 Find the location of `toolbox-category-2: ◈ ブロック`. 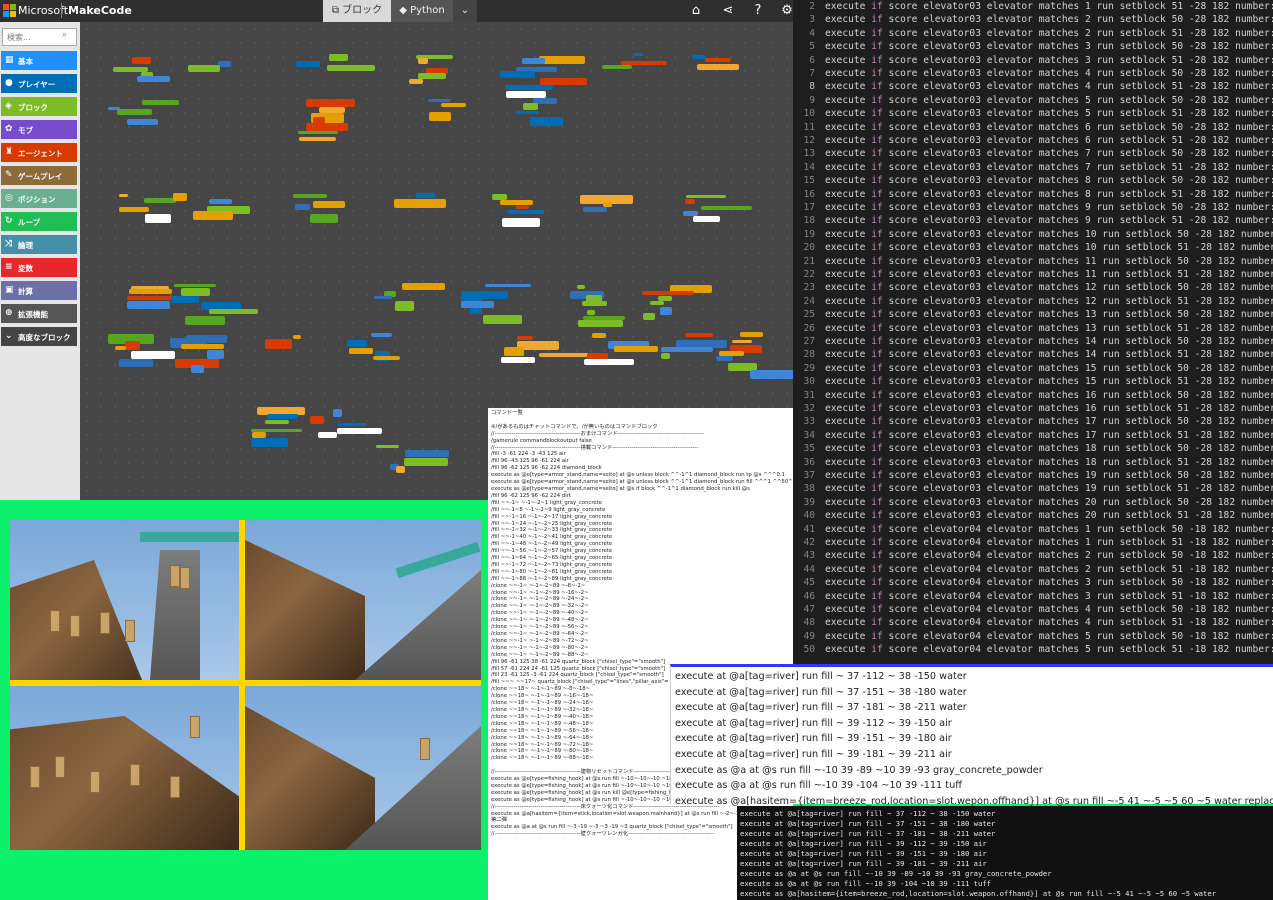

toolbox-category-2: ◈ ブロック is located at coordinates (39, 106).